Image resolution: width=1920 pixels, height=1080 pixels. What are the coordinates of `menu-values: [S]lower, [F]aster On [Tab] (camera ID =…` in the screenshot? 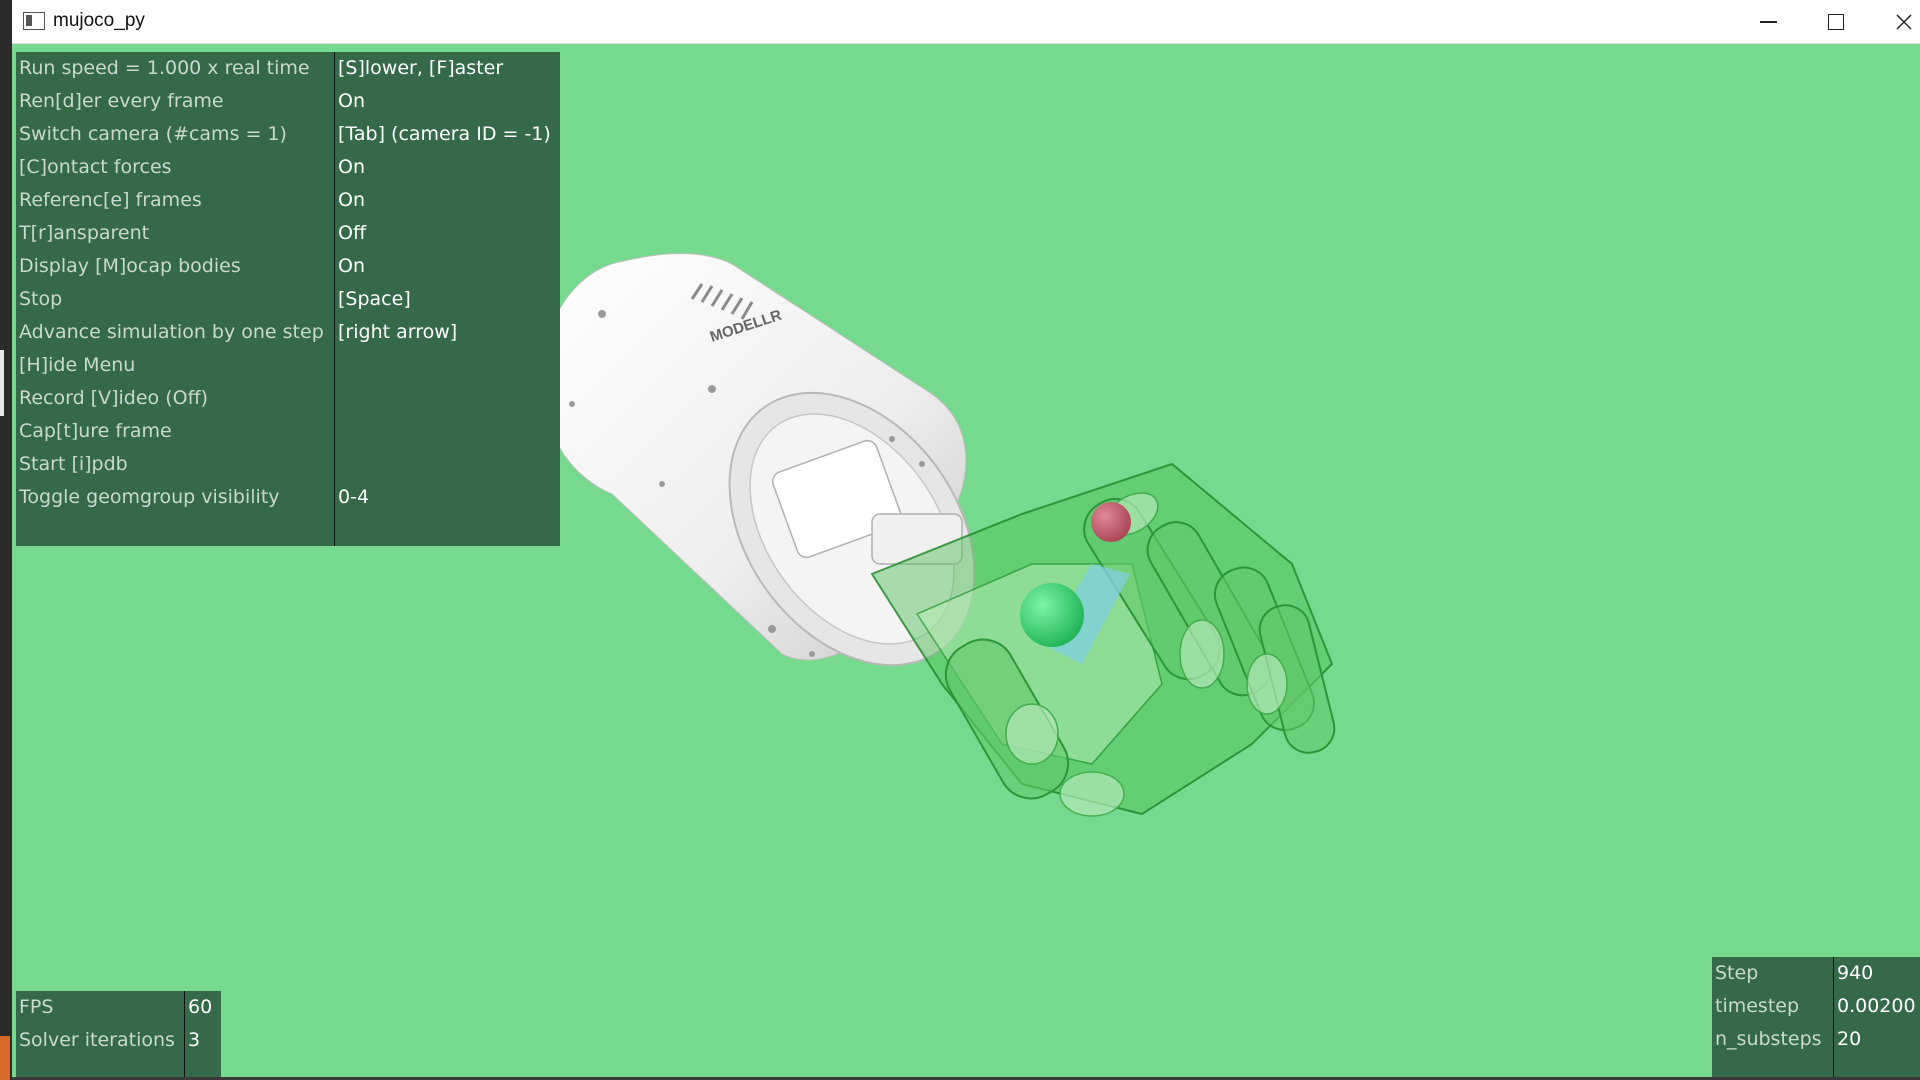 It's located at (444, 283).